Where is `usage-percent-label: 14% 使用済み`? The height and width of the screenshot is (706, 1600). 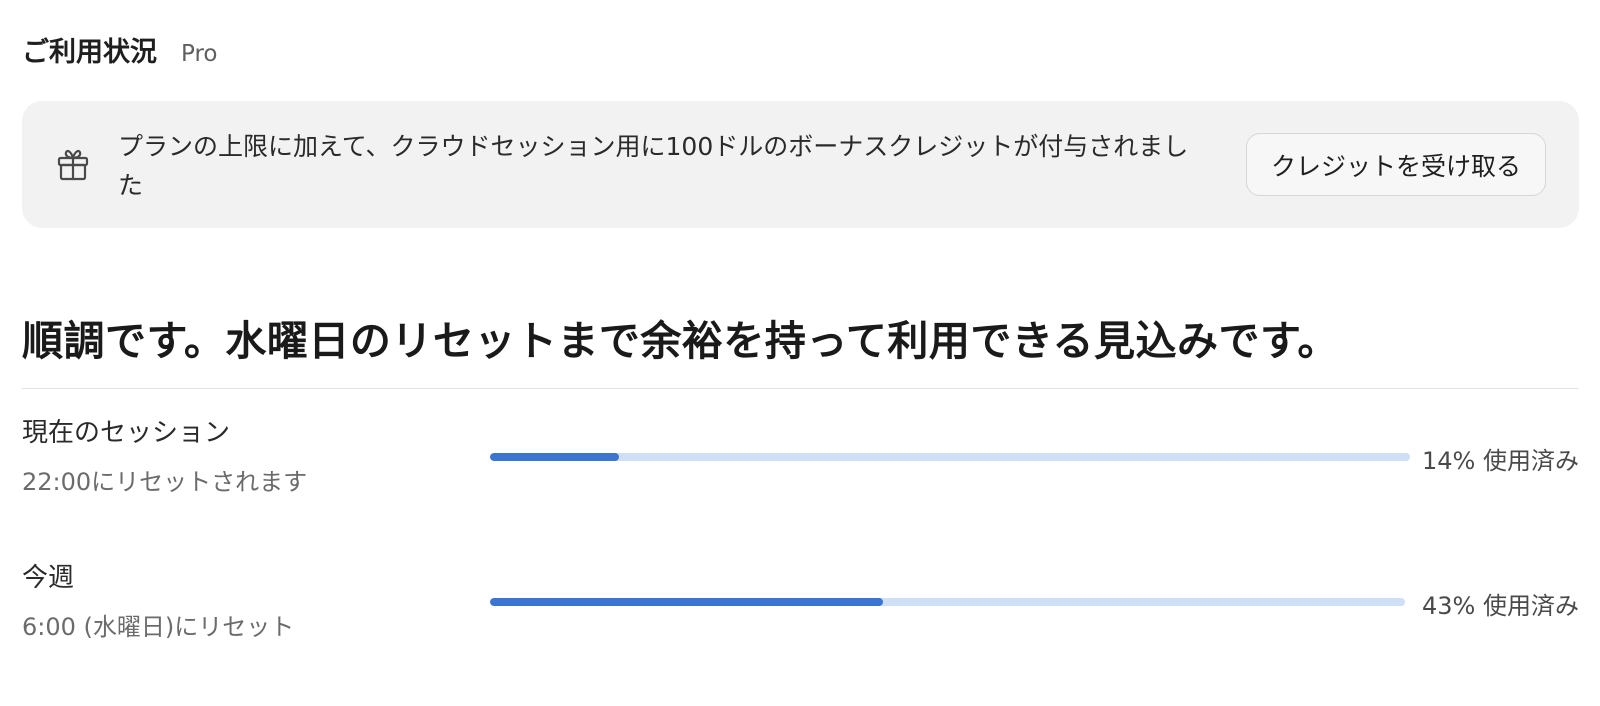 usage-percent-label: 14% 使用済み is located at coordinates (1500, 461).